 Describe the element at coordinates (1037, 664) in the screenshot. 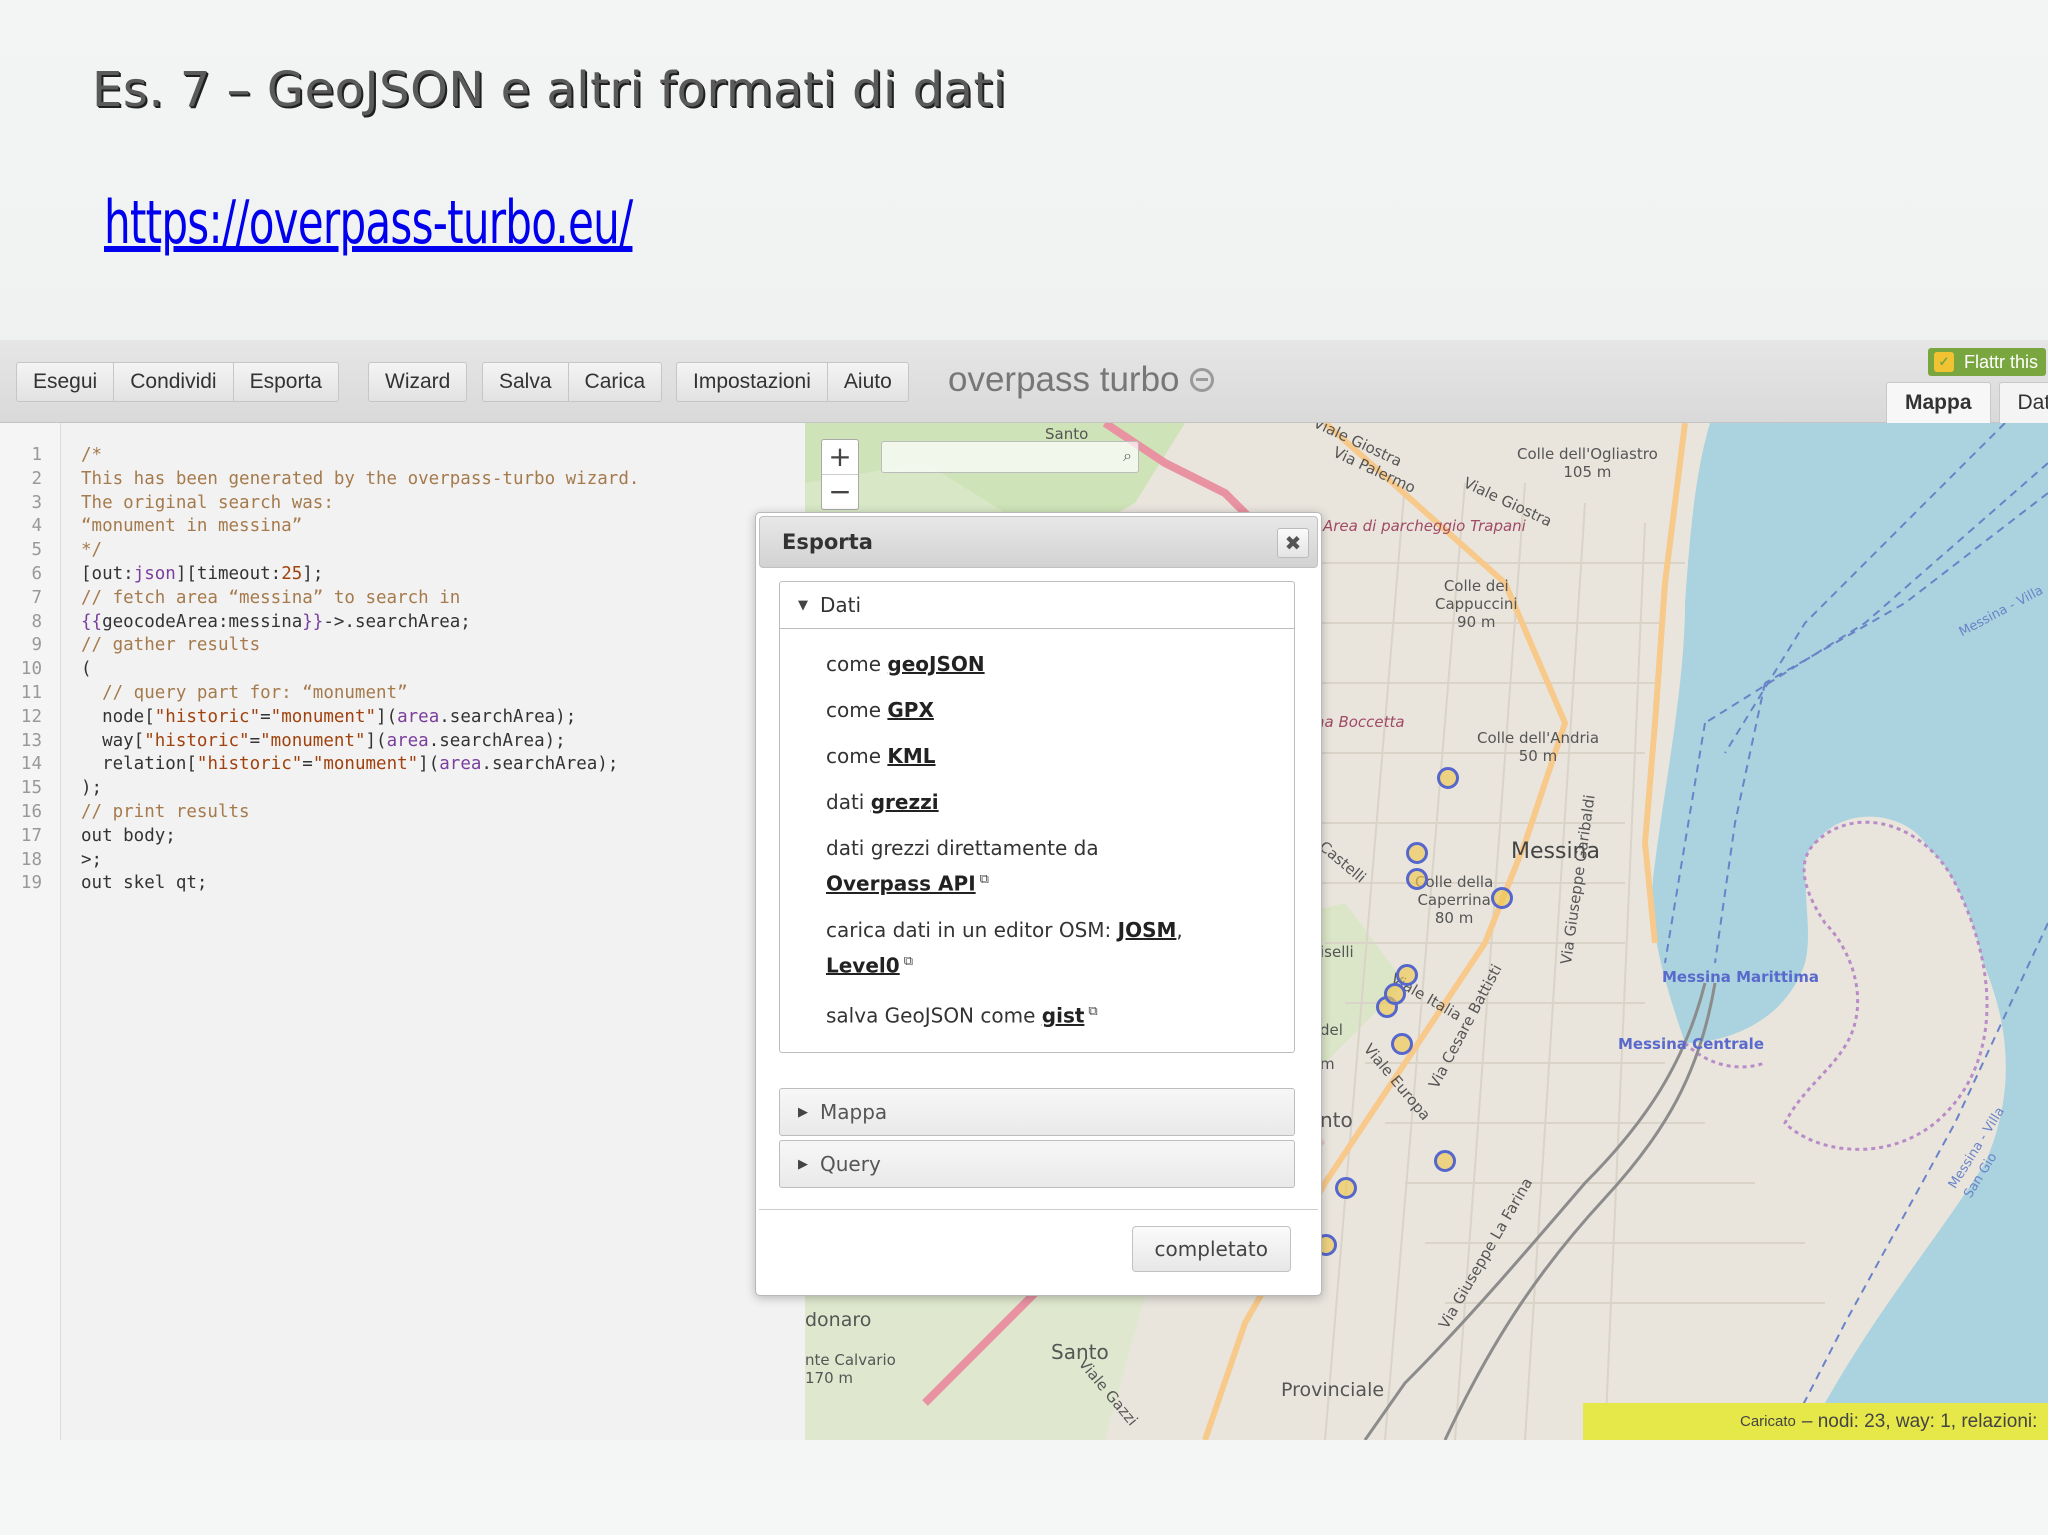

I see `export-geojson-row: come geoJSON` at that location.